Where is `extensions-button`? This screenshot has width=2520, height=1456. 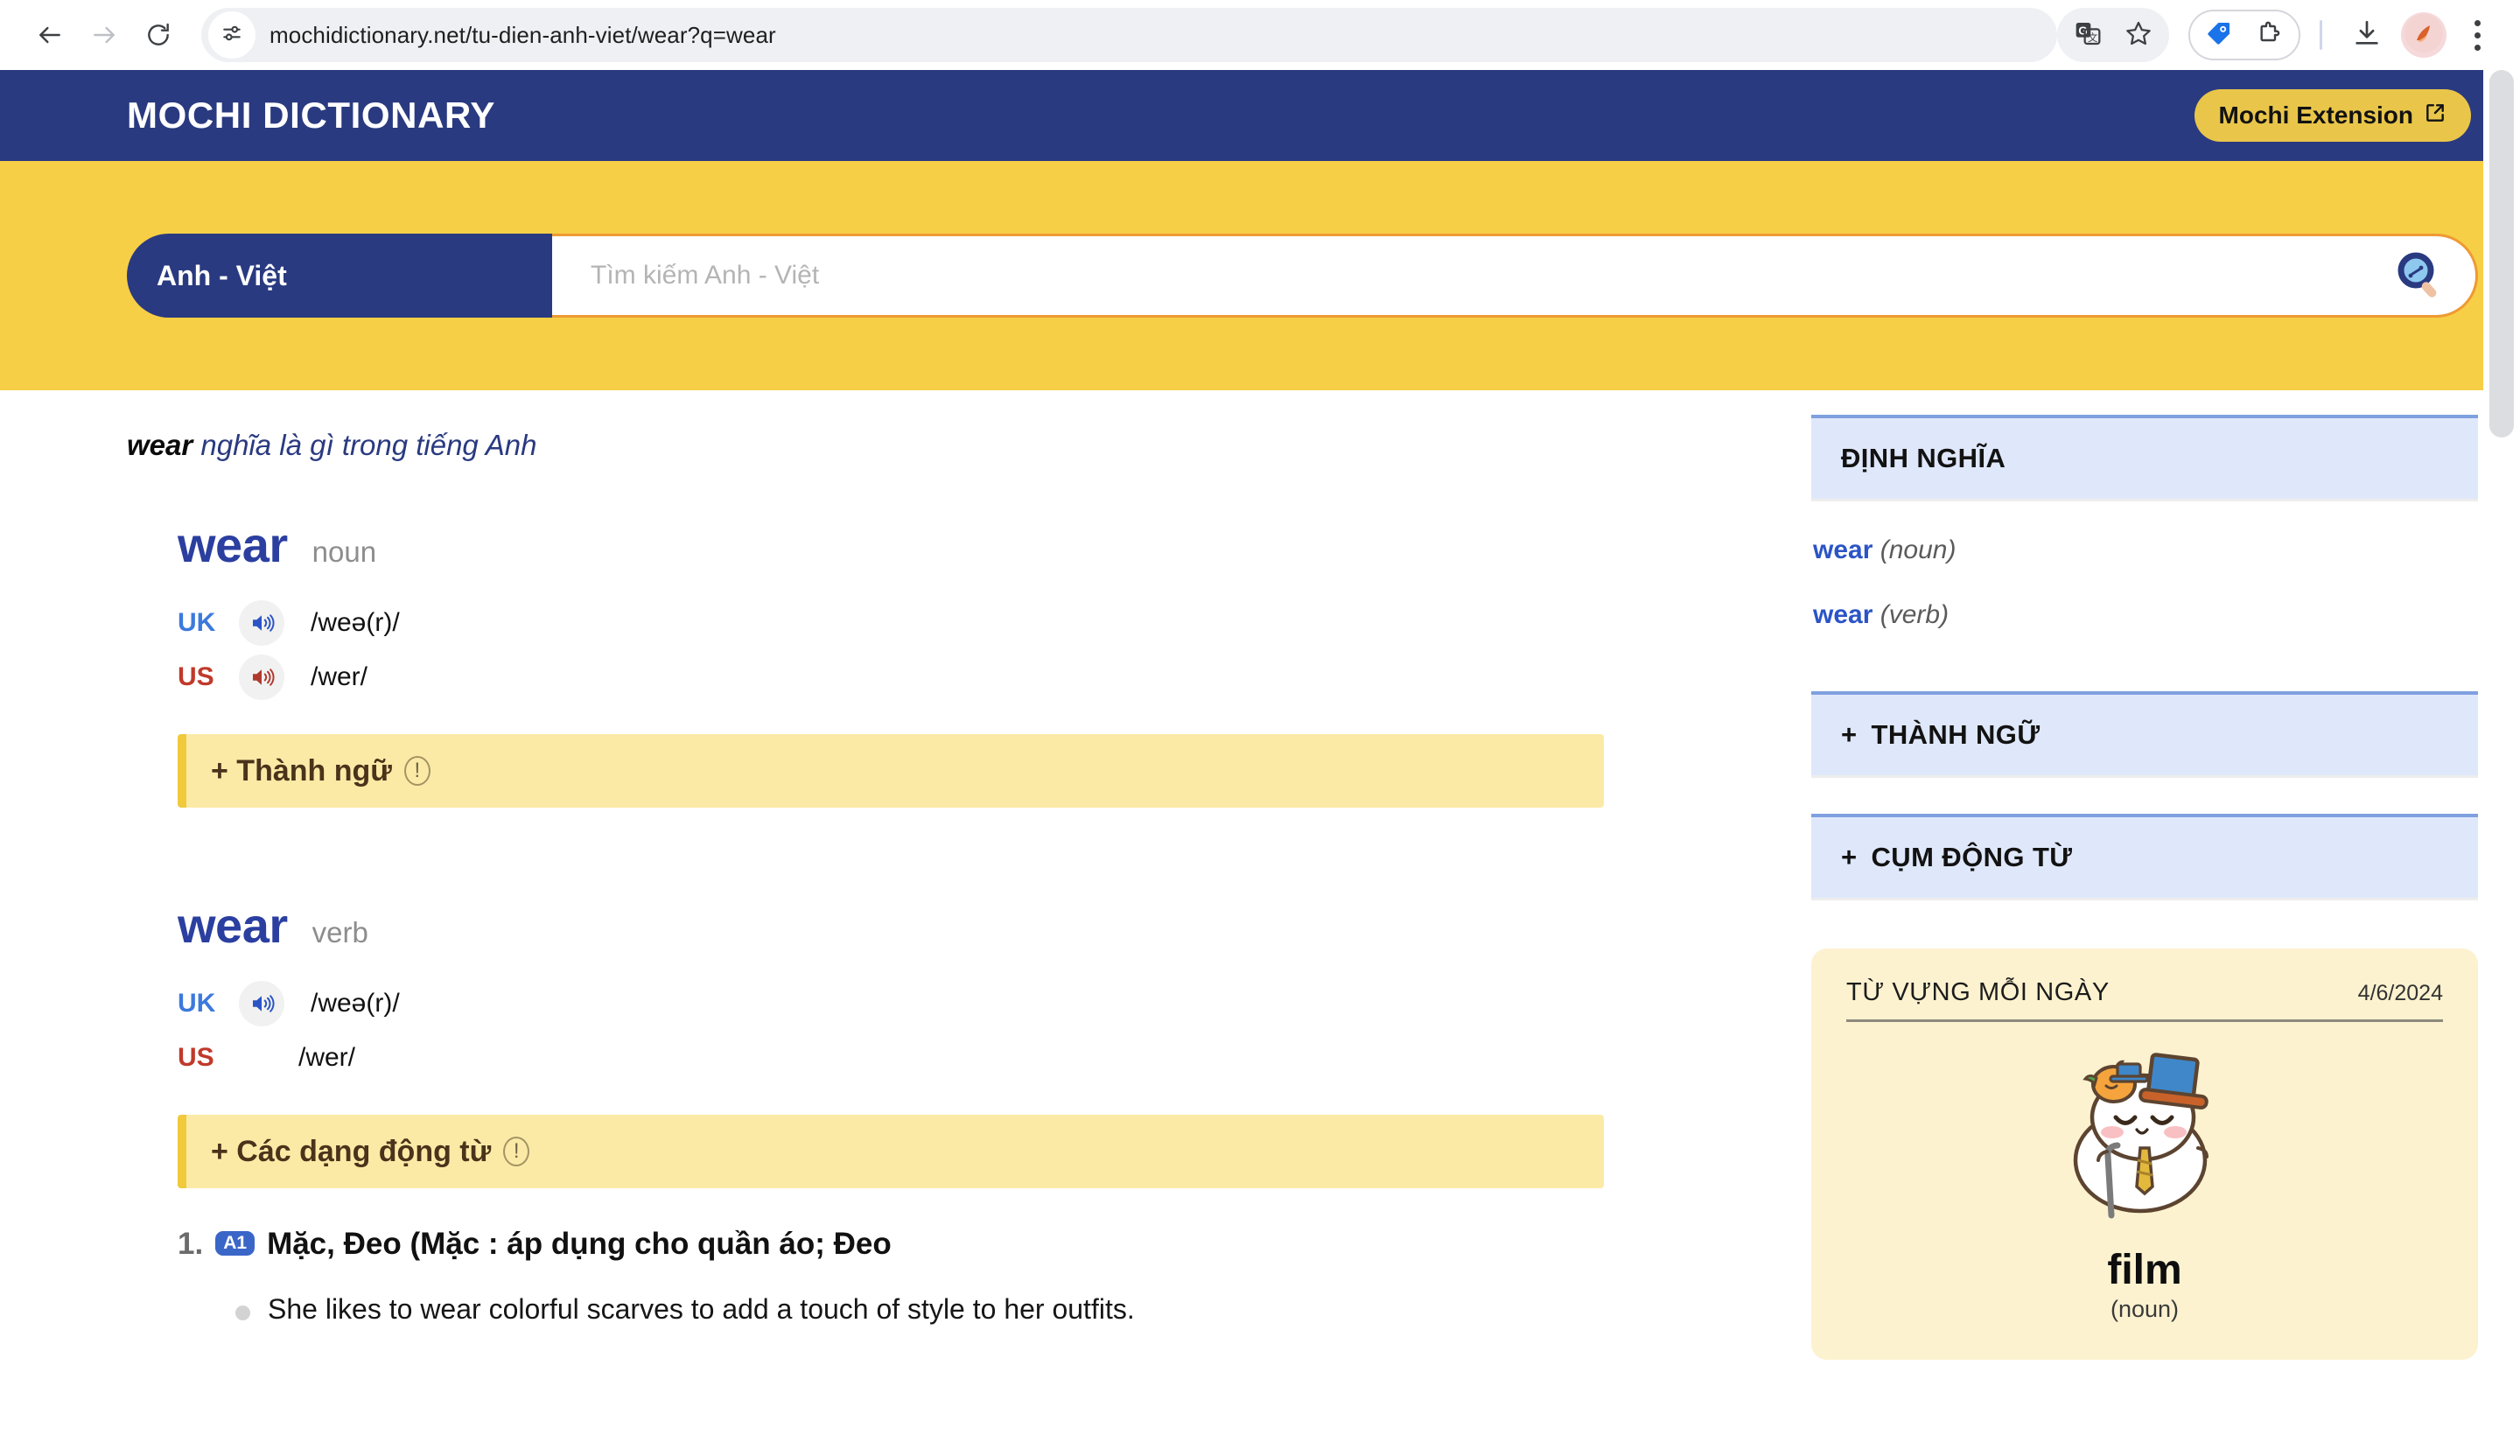
extensions-button is located at coordinates (2269, 35).